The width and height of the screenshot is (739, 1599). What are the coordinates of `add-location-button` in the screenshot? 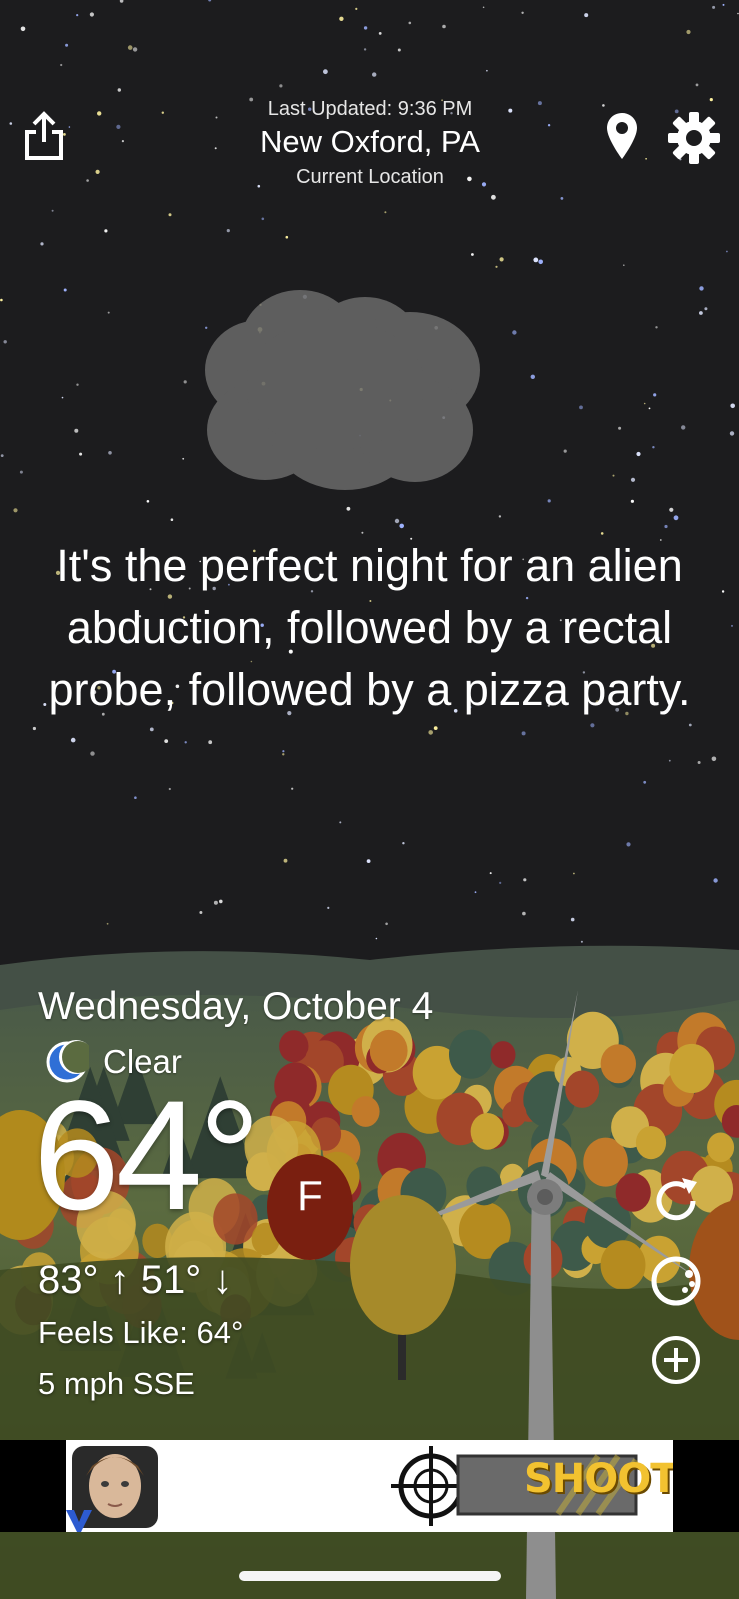 It's located at (676, 1360).